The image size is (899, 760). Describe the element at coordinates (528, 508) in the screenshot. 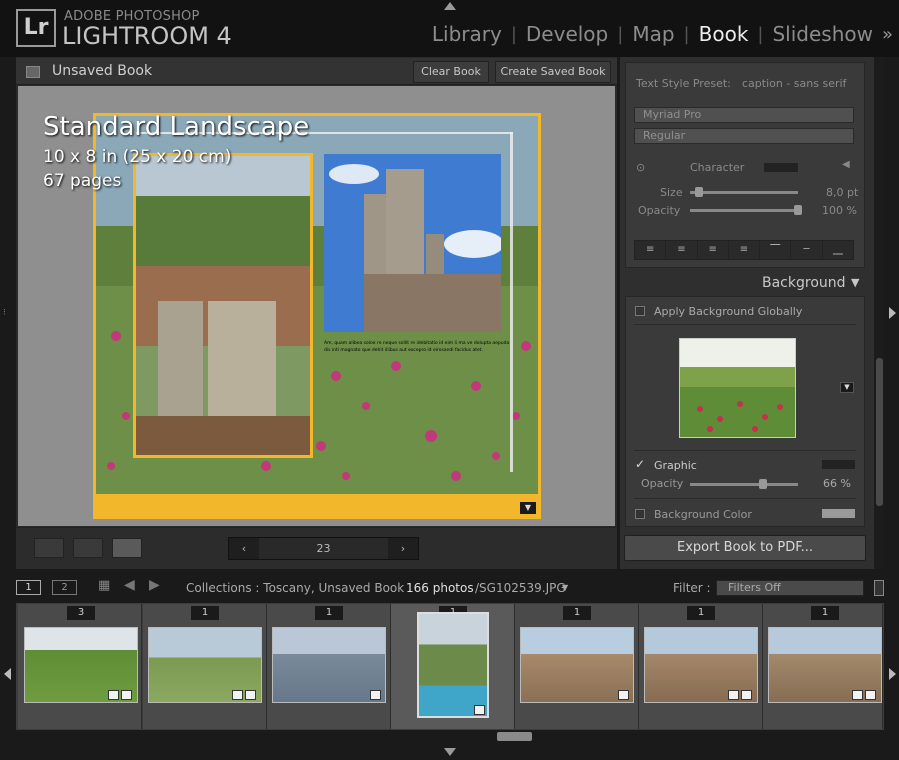

I see `page-menu-dropdown-icon: ▼` at that location.